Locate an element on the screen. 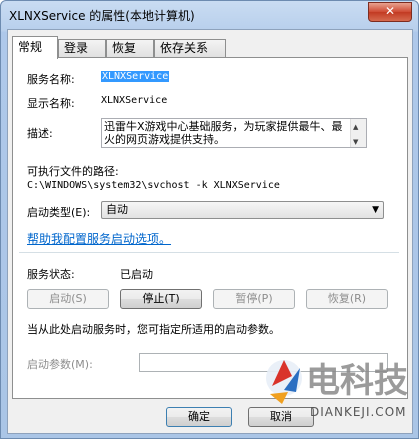 This screenshot has height=439, width=419. startup-type-select: 自动 ▼ is located at coordinates (242, 210).